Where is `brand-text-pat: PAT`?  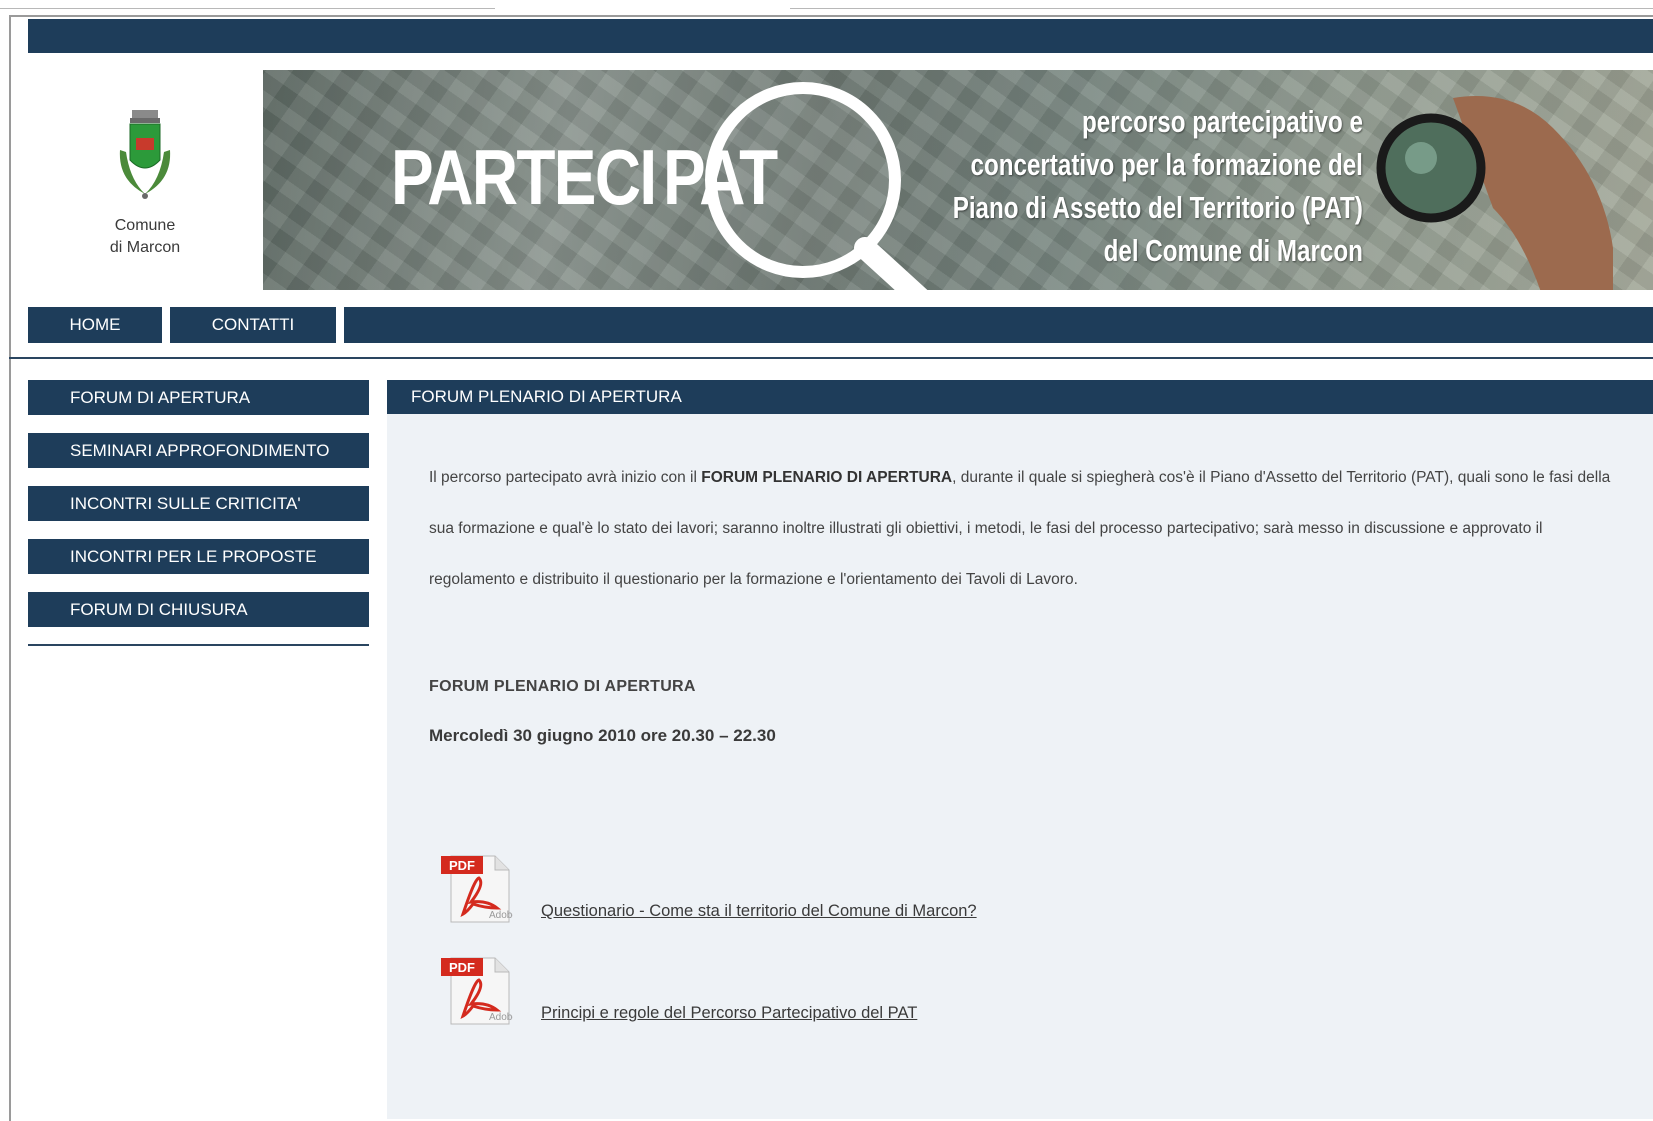
brand-text-pat: PAT is located at coordinates (720, 177).